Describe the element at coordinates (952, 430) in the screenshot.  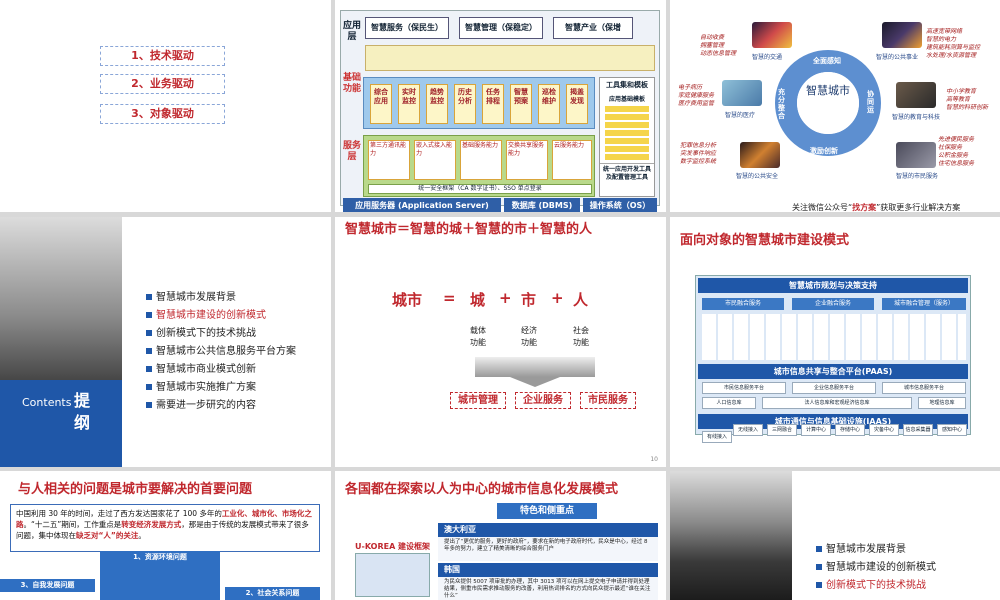
I see `iaas-cell: 感知中心` at that location.